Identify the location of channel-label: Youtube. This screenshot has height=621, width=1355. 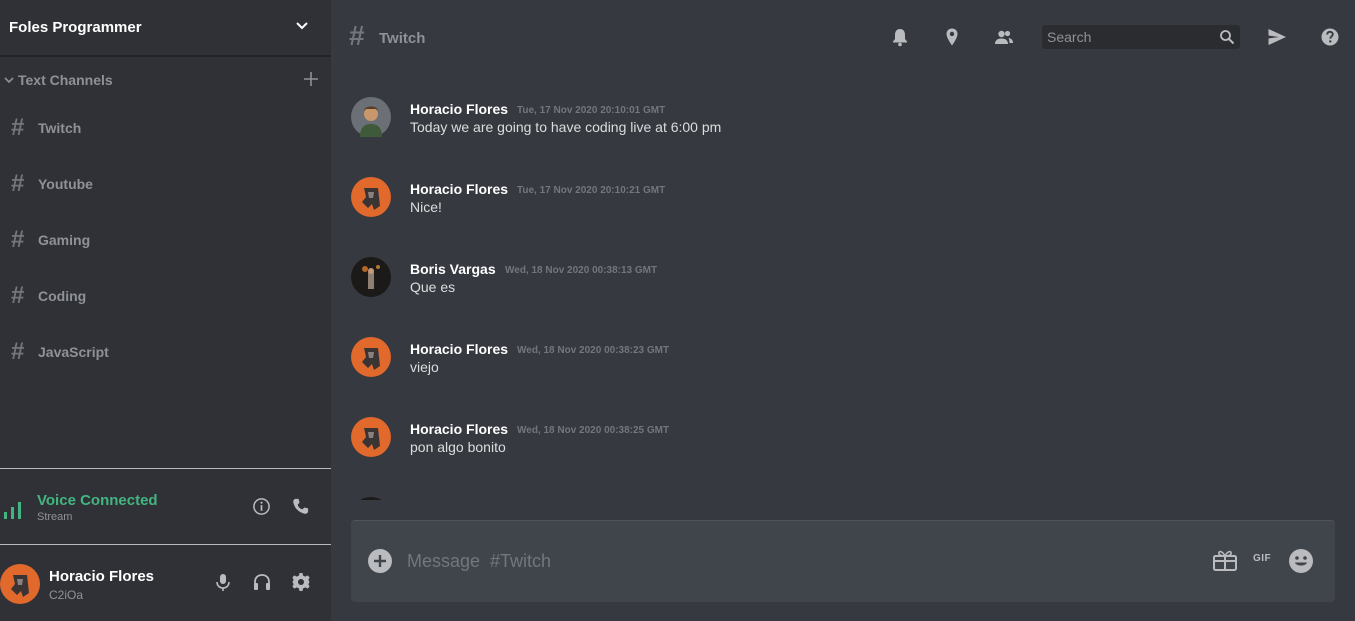
(65, 184).